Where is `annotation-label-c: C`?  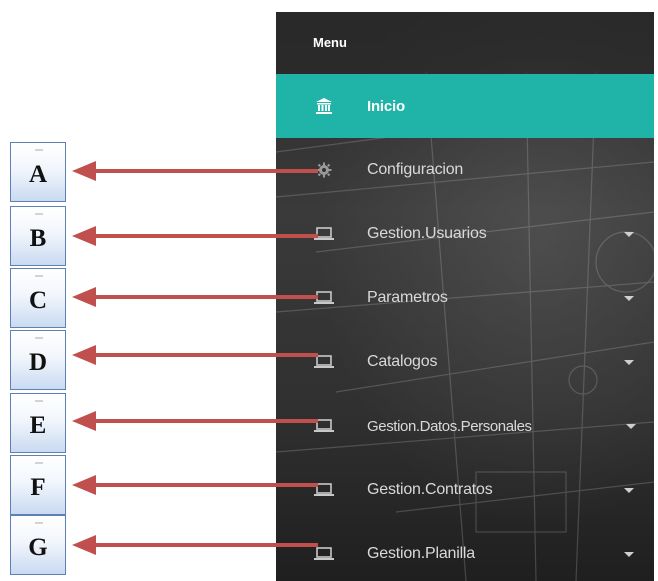
annotation-label-c: C is located at coordinates (38, 298).